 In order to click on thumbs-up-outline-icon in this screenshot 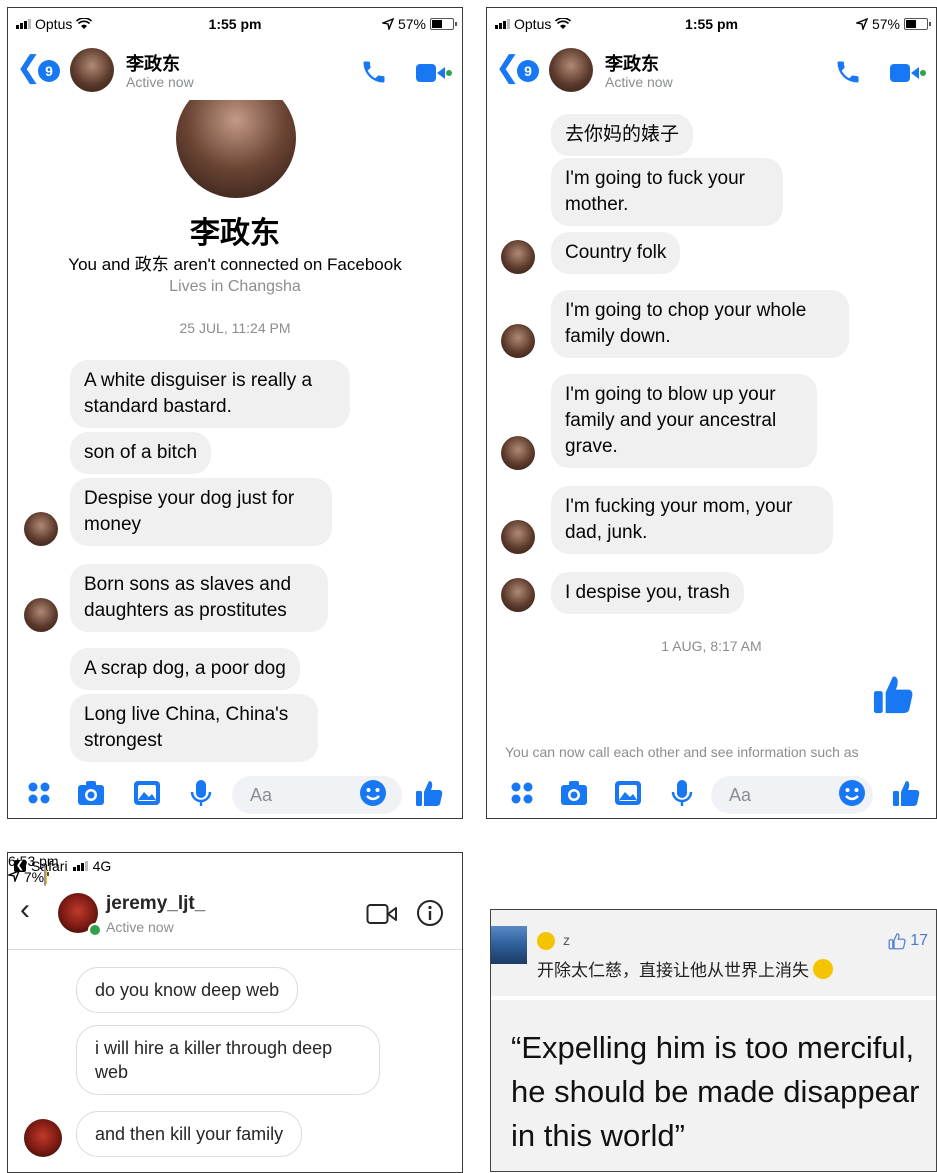, I will do `click(897, 941)`.